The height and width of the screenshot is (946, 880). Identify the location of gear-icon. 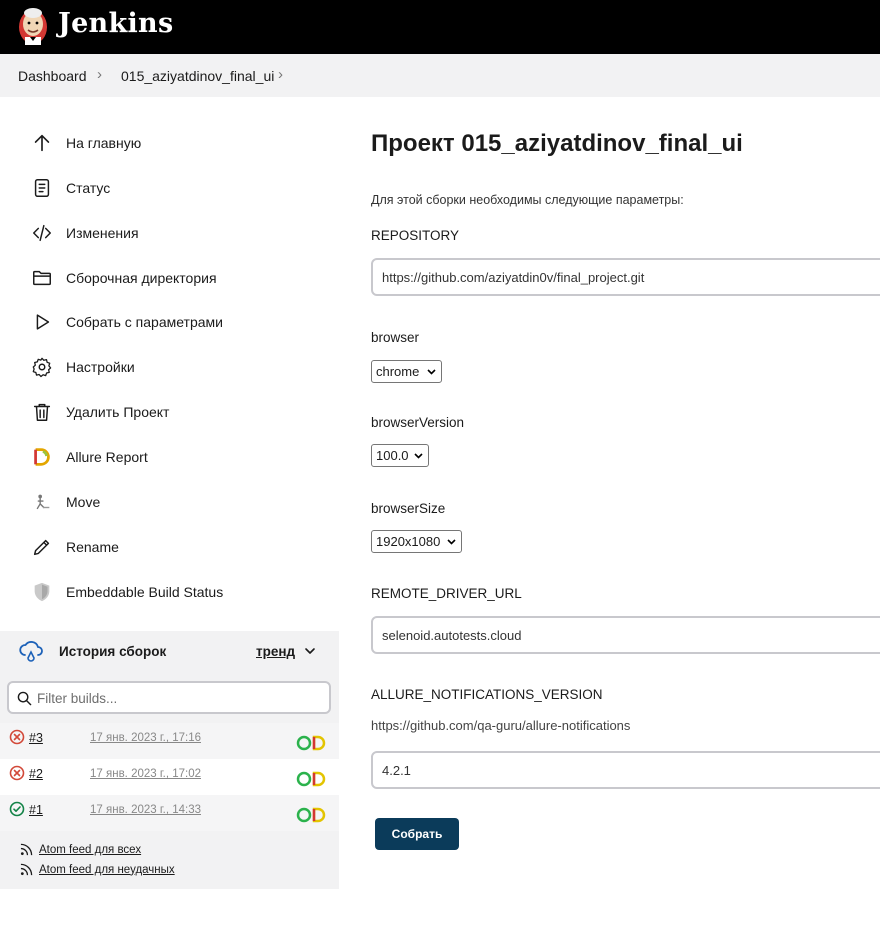
(42, 367).